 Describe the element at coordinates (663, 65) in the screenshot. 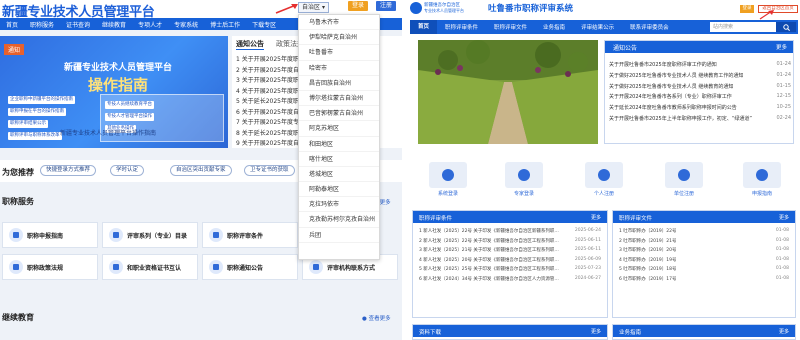

I see `list-item-title: 关于开展吐鲁番市2025年度职称评审工作的通知` at that location.